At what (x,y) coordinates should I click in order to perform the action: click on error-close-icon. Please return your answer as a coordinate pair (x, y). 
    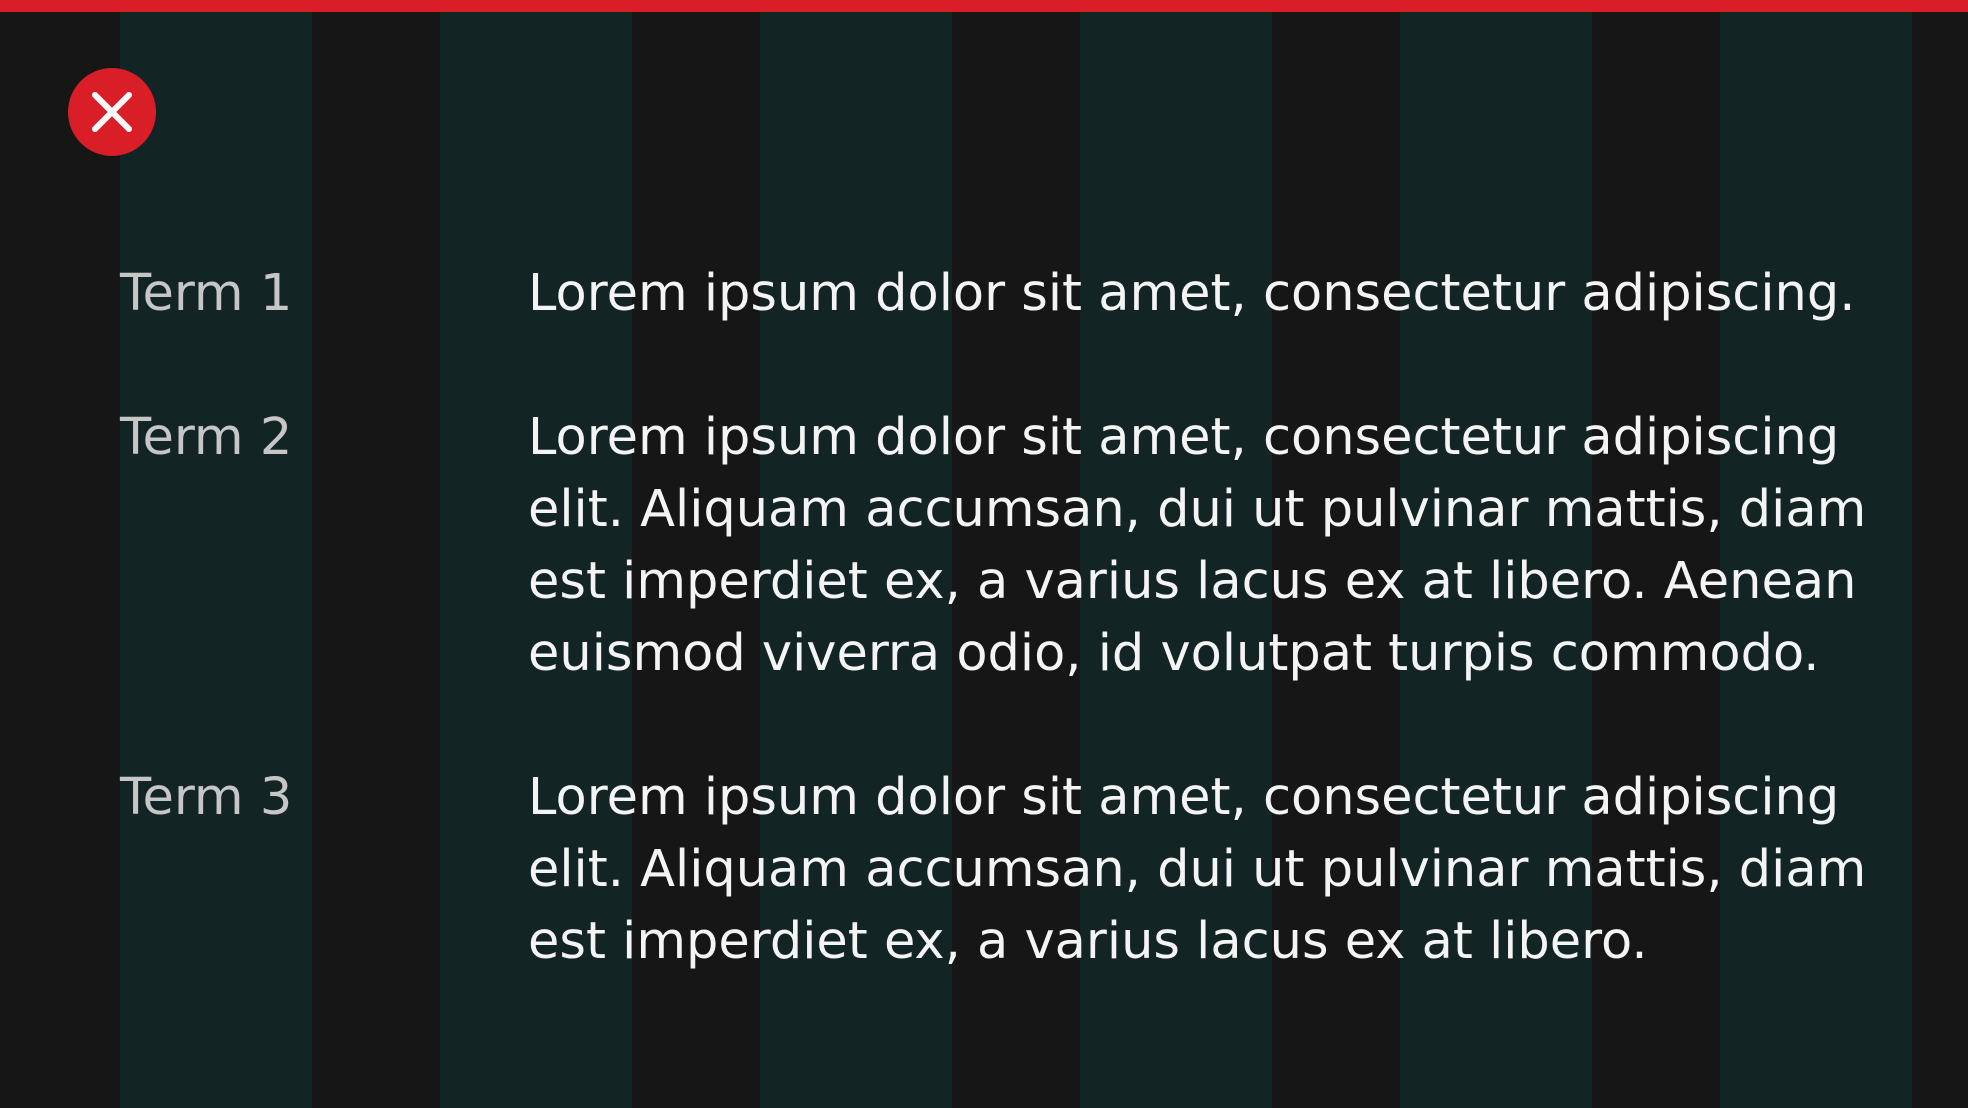
    Looking at the image, I should click on (112, 112).